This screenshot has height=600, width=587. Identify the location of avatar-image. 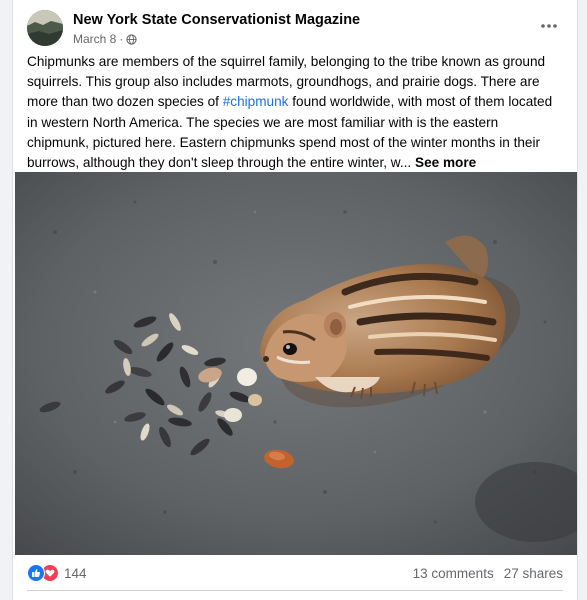
(45, 28).